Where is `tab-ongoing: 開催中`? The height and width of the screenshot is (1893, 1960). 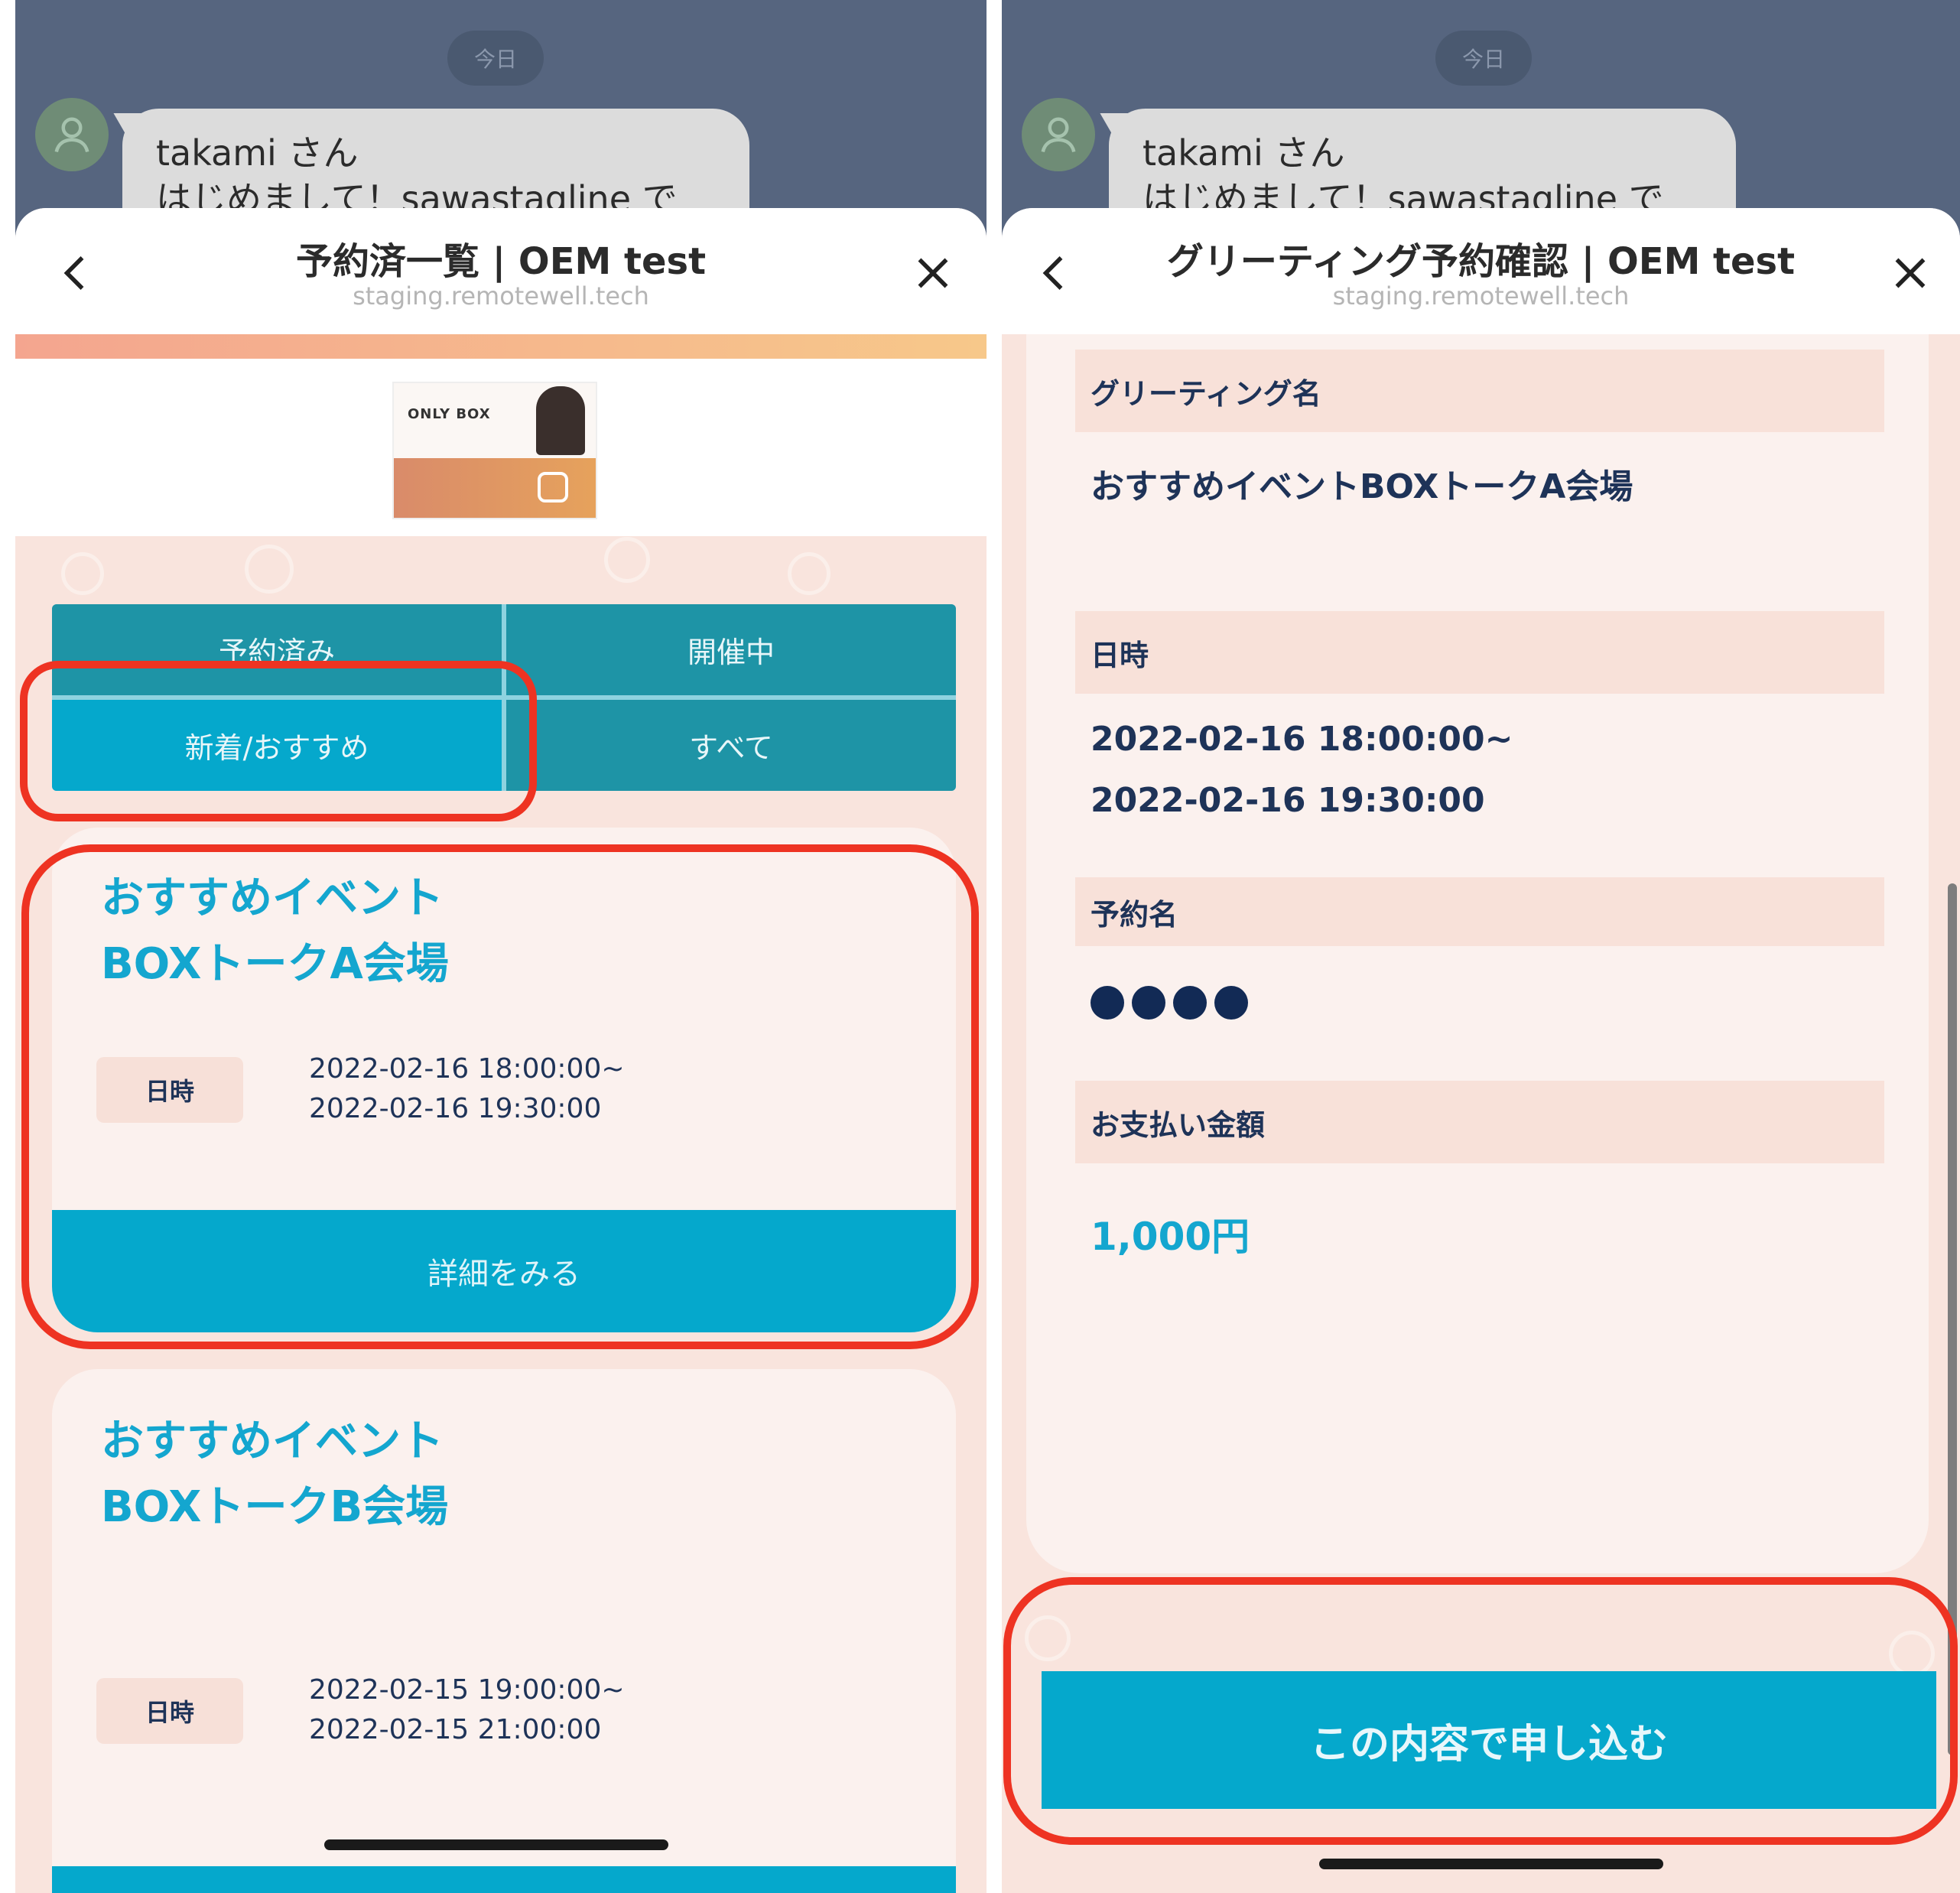 tab-ongoing: 開催中 is located at coordinates (731, 649).